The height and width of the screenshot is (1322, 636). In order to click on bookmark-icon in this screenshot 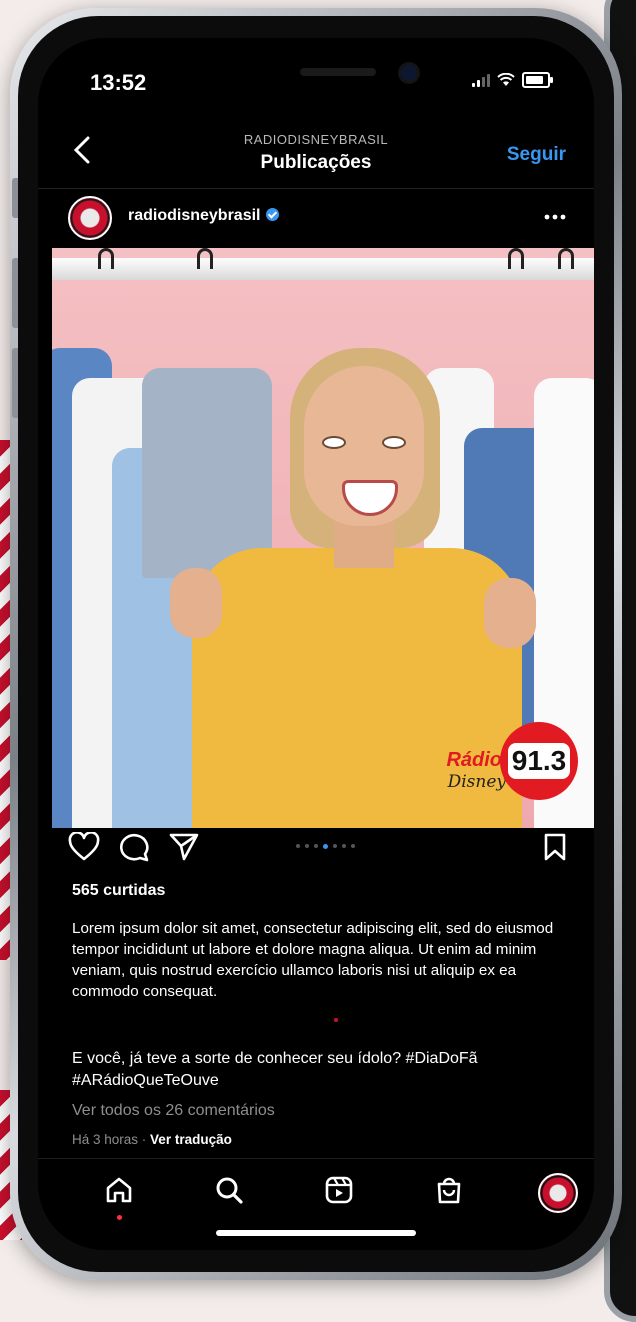, I will do `click(555, 847)`.